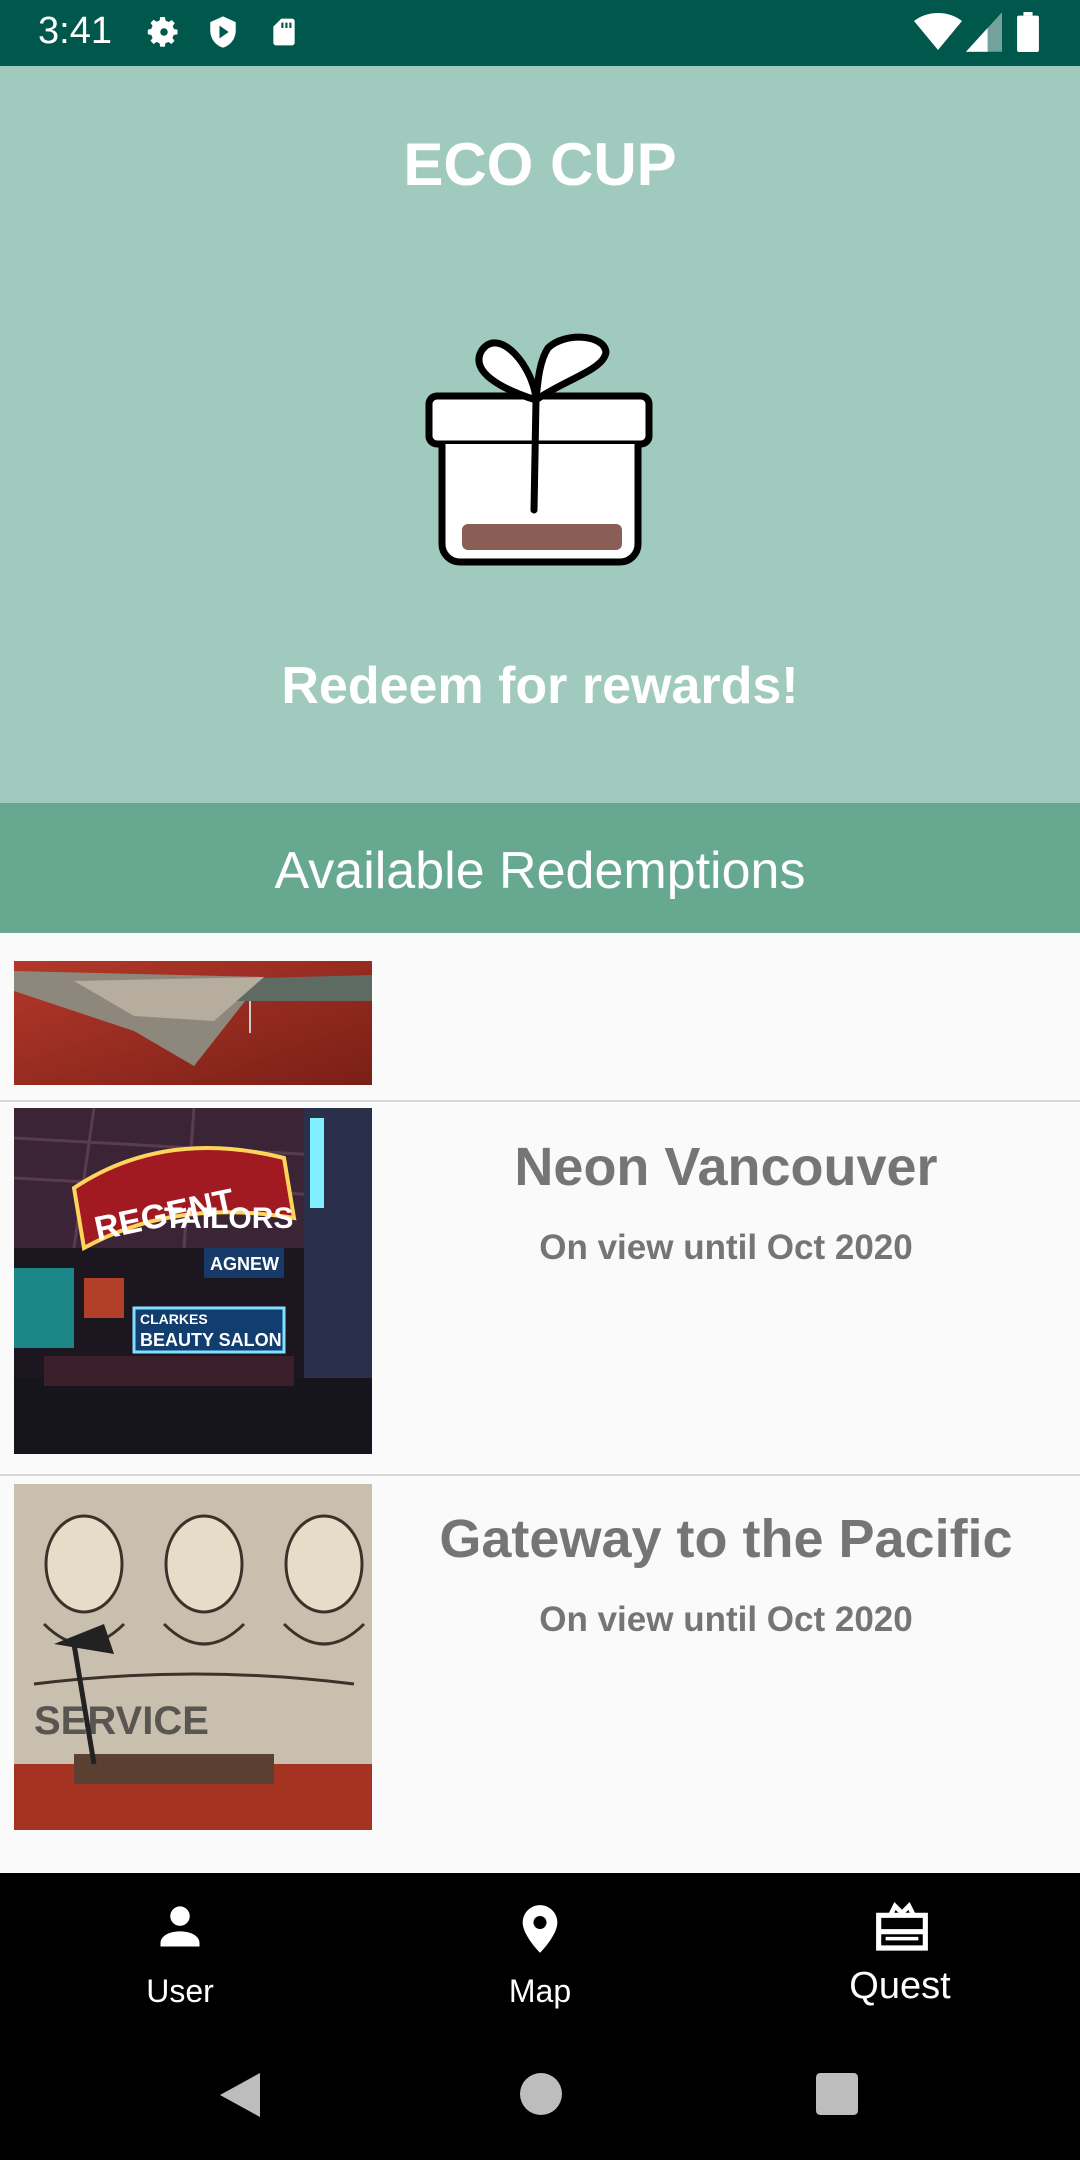 The width and height of the screenshot is (1080, 2160). Describe the element at coordinates (180, 1991) in the screenshot. I see `nav-label-user: User` at that location.